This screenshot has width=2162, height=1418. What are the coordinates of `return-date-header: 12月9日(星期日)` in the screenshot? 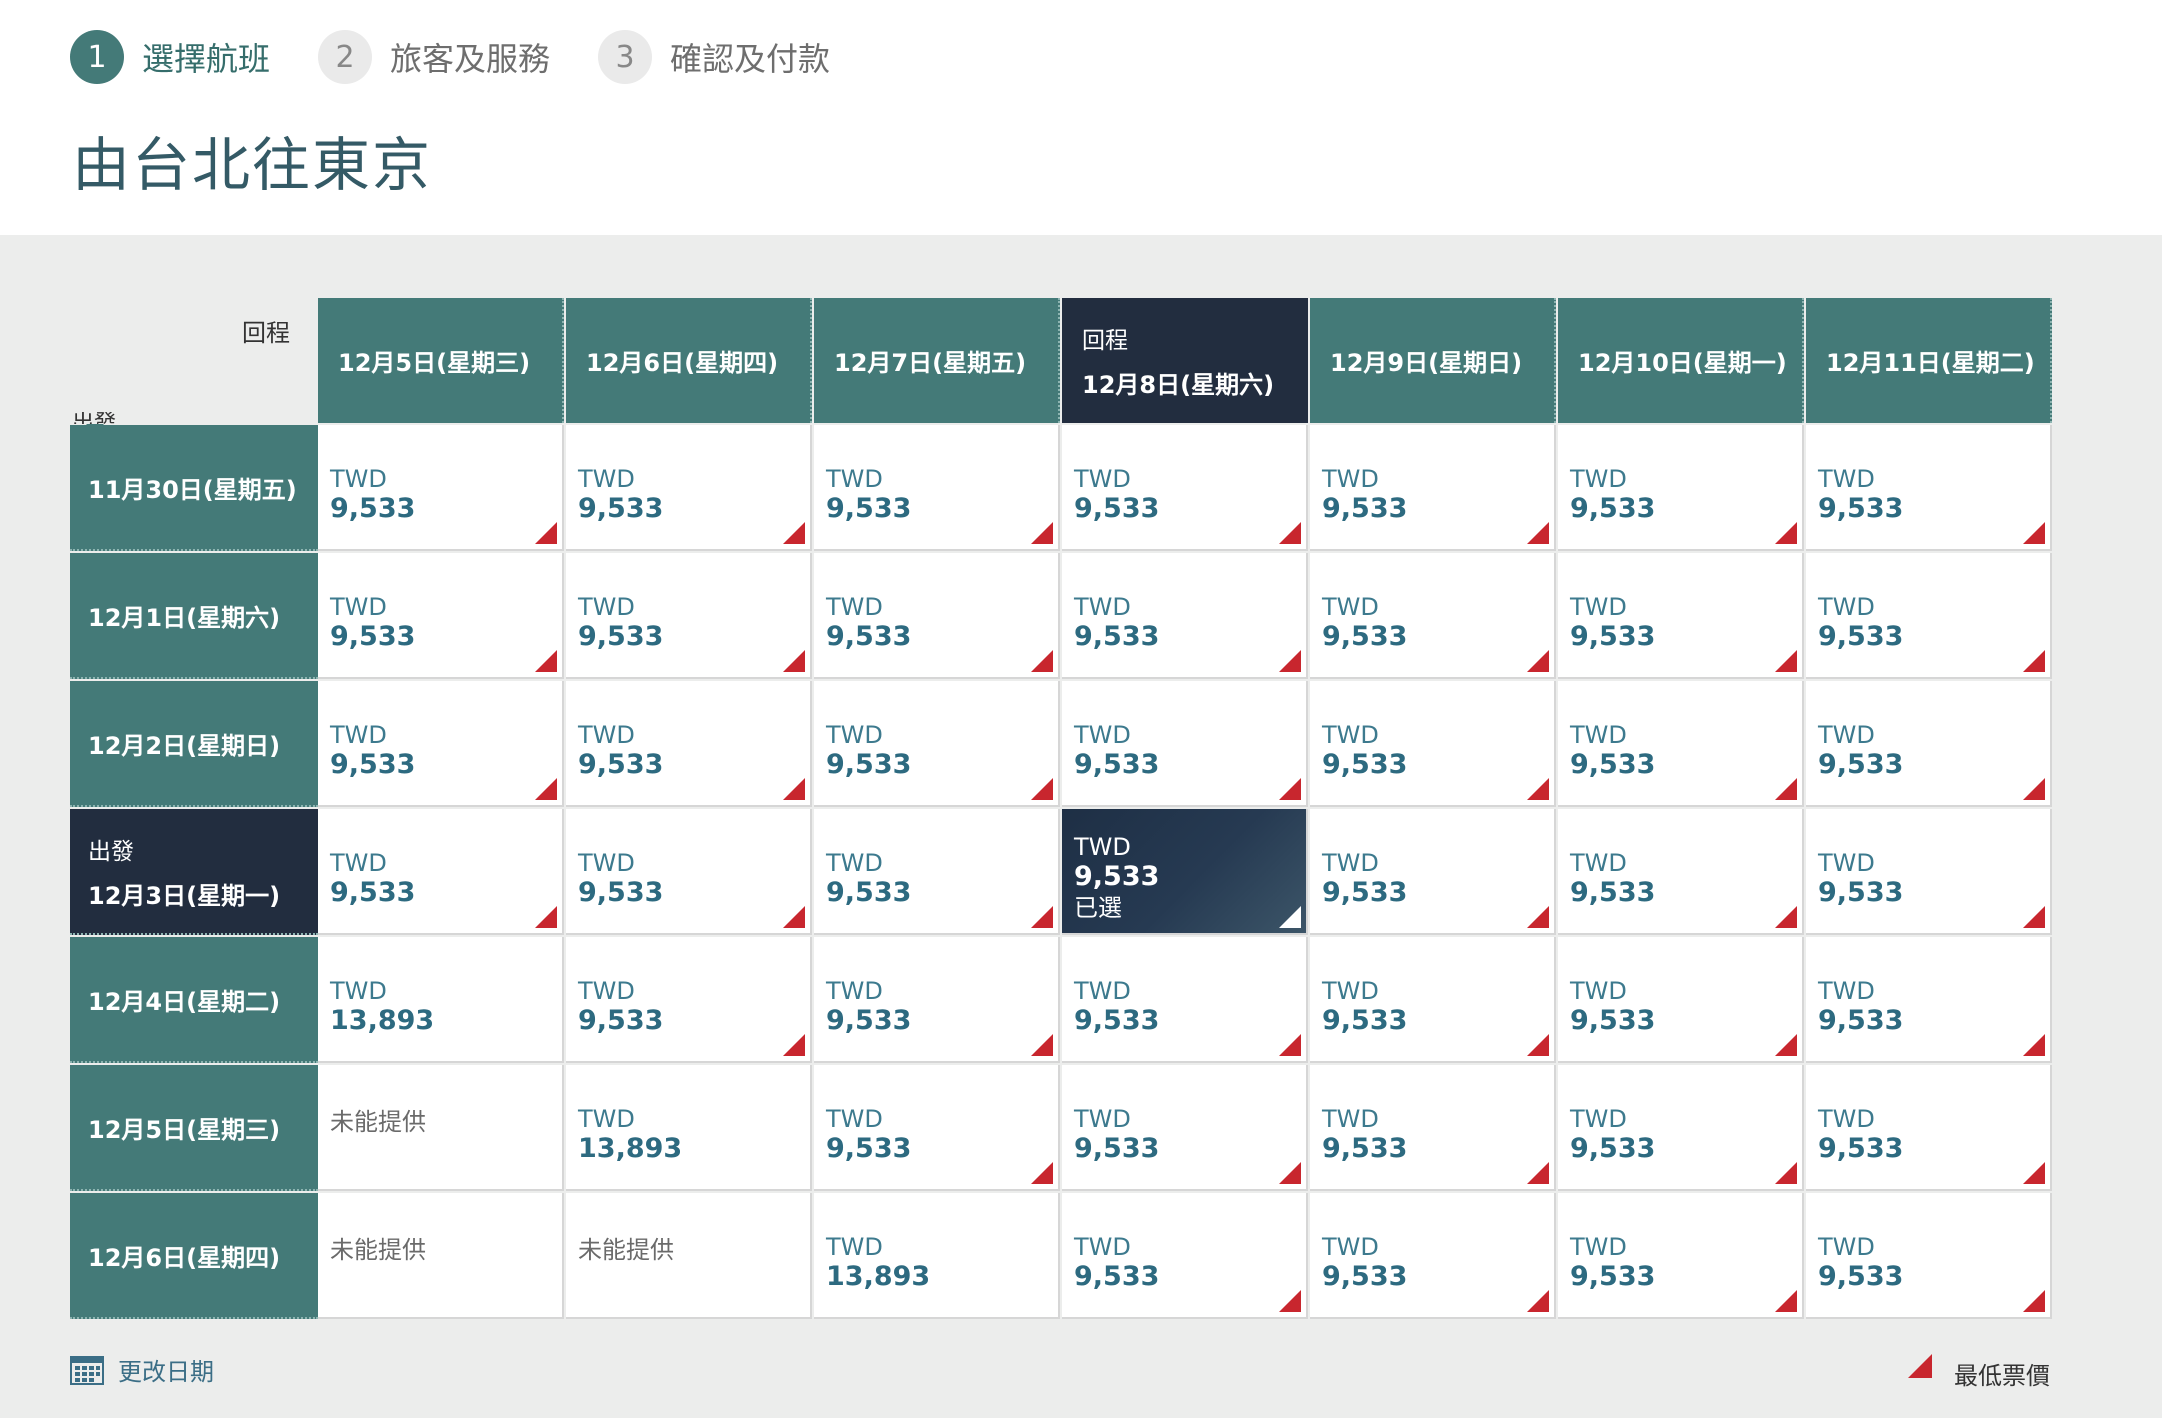 It's located at (1433, 360).